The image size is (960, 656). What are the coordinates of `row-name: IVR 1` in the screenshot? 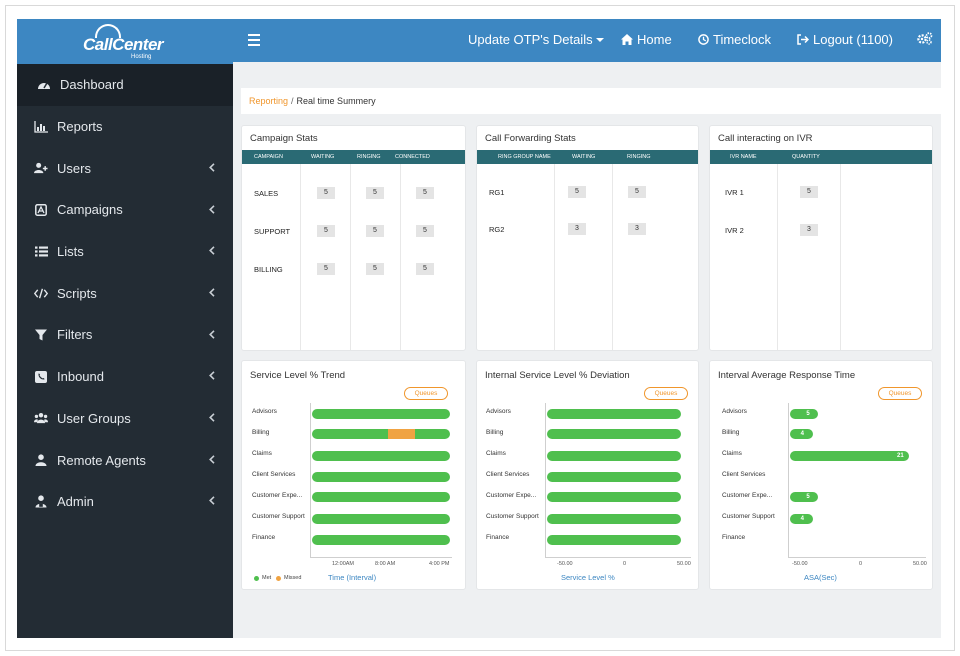 It's located at (734, 192).